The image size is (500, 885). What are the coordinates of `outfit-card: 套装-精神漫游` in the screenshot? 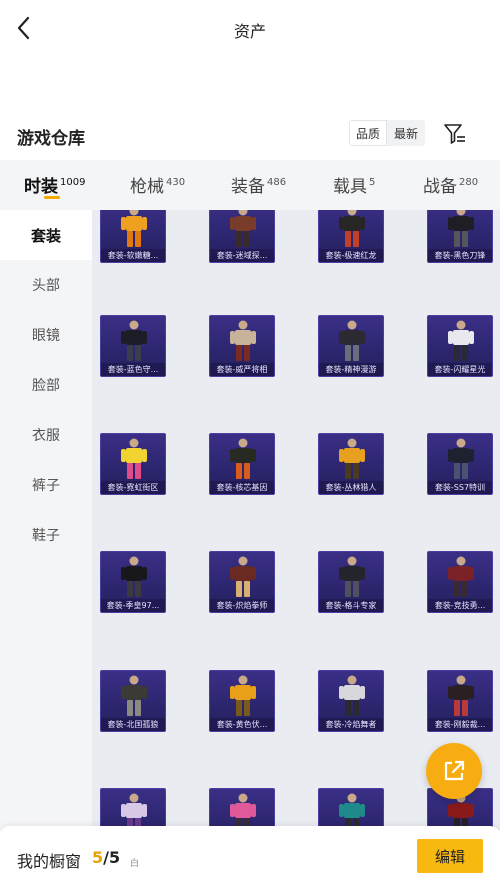 It's located at (351, 346).